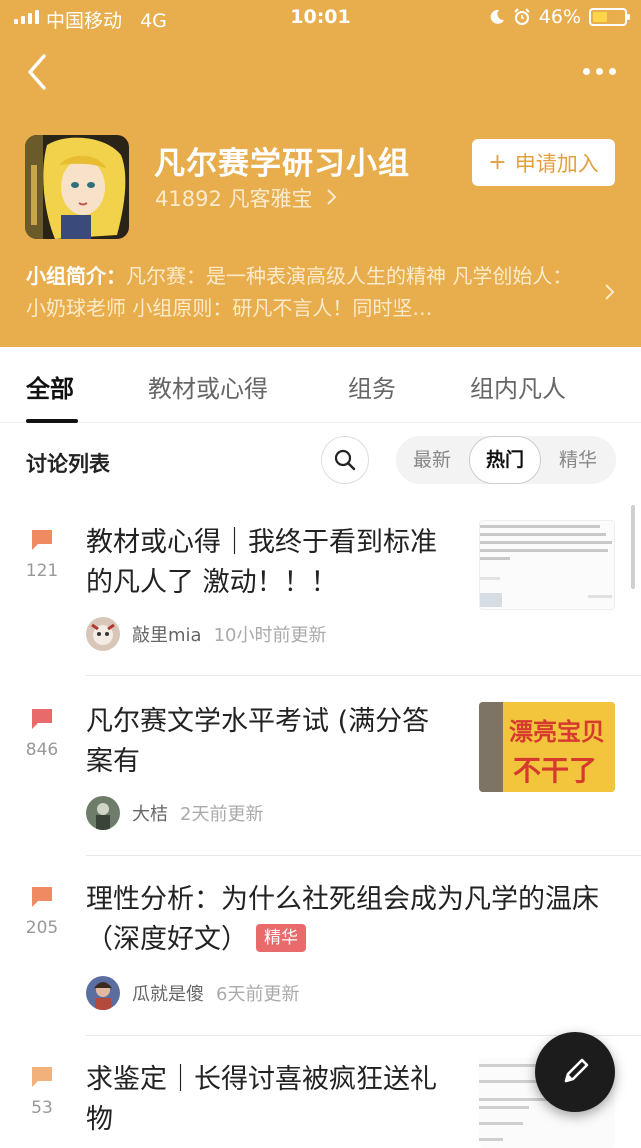 This screenshot has height=1148, width=641. I want to click on sort-hot: 热门, so click(505, 460).